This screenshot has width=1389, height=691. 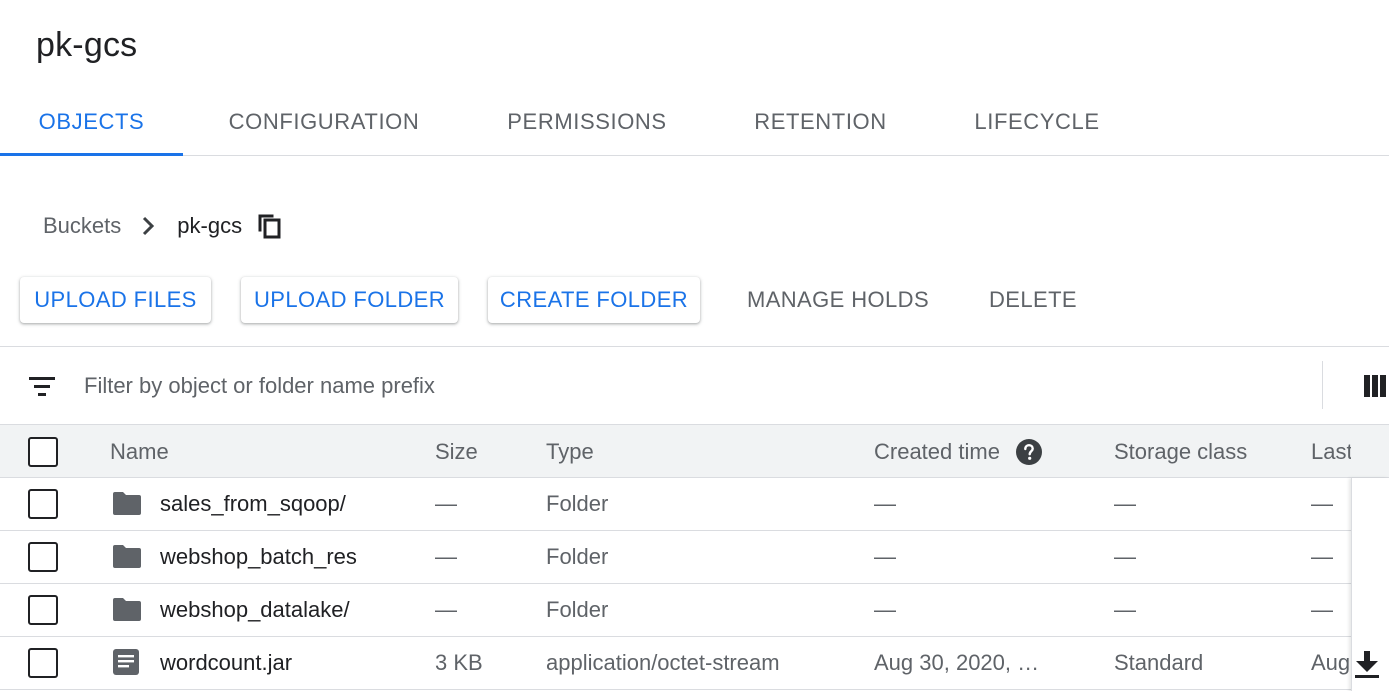 What do you see at coordinates (253, 504) in the screenshot?
I see `row-name-link: sales_from_sqoop/` at bounding box center [253, 504].